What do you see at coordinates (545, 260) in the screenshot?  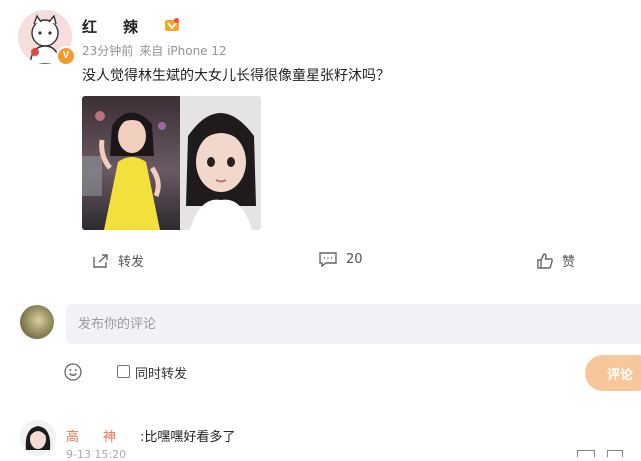 I see `thumbs-up-icon` at bounding box center [545, 260].